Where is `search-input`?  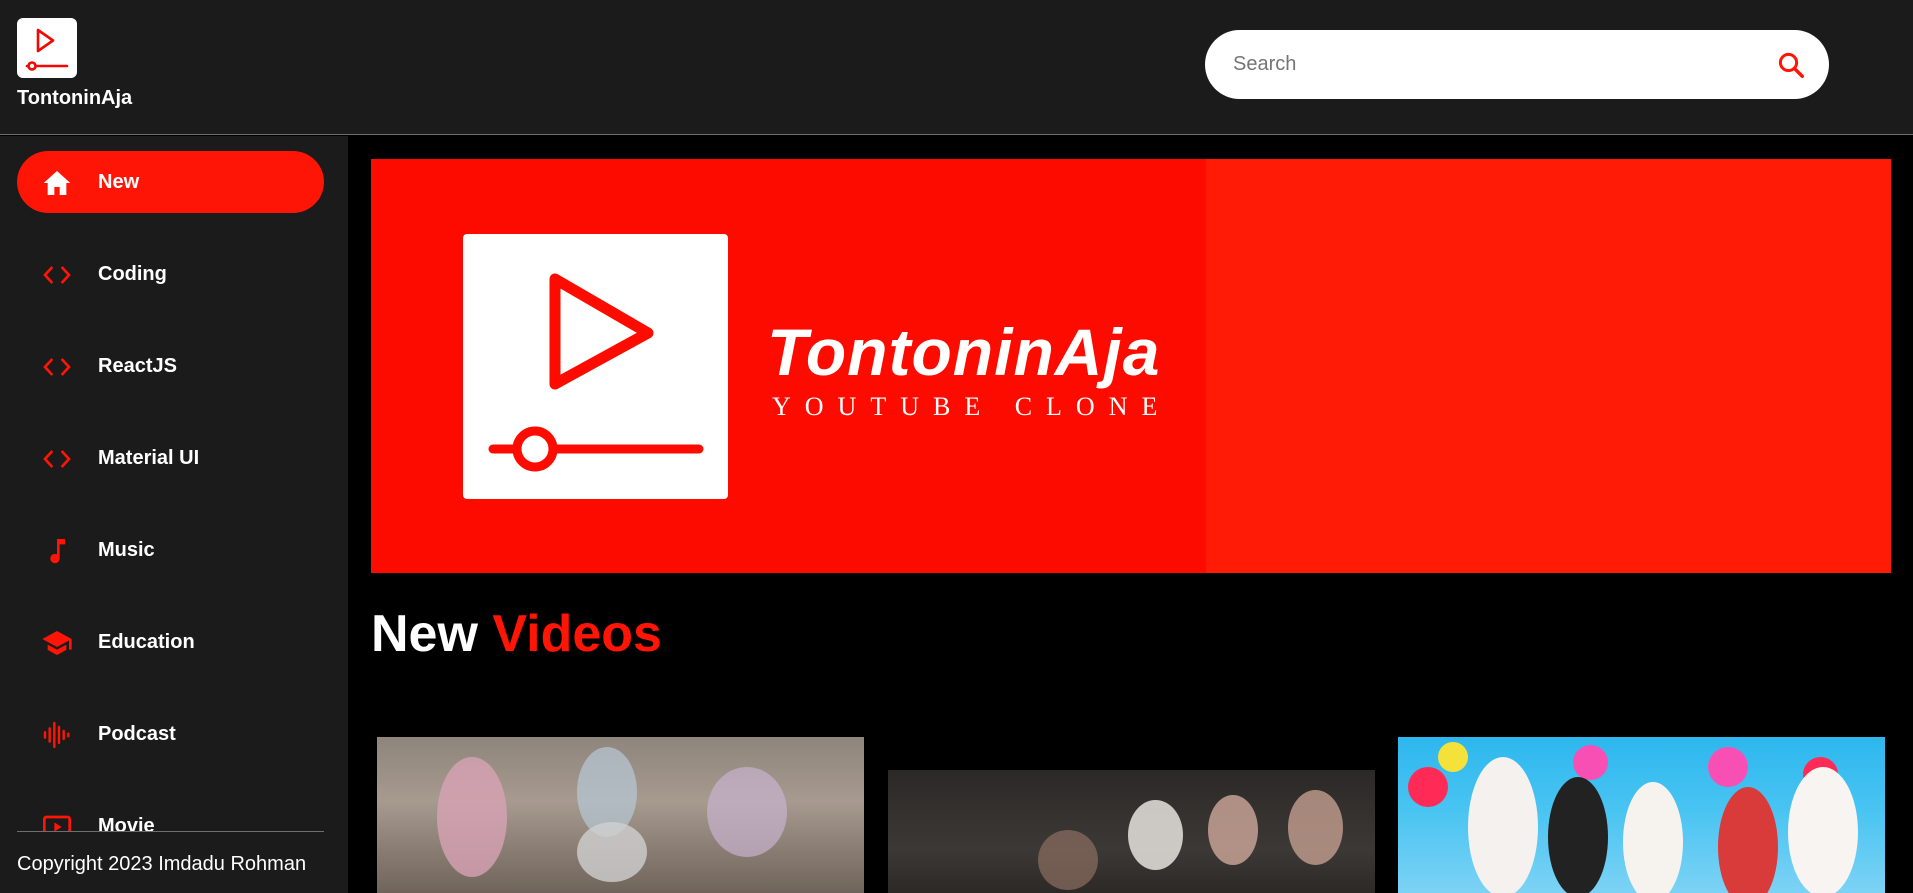
search-input is located at coordinates (1493, 64).